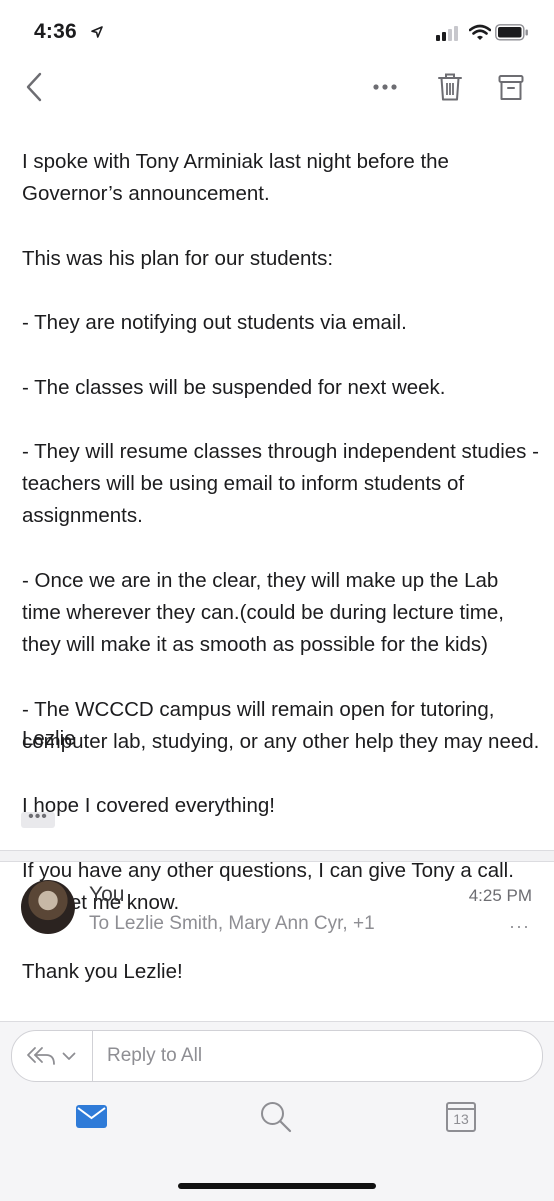 The width and height of the screenshot is (554, 1201). I want to click on avatar, so click(48, 907).